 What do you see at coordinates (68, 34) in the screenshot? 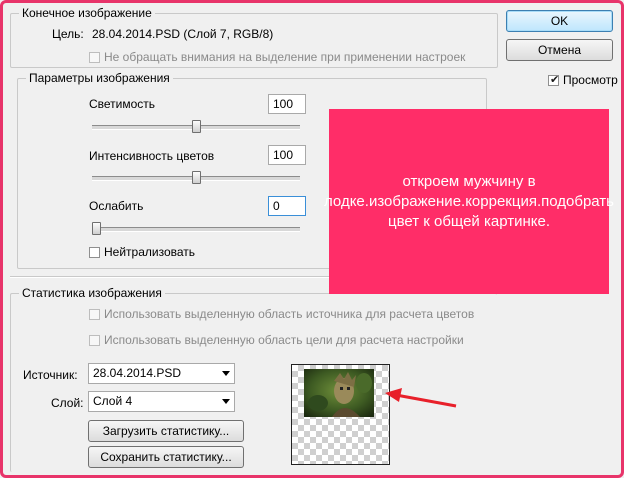
I see `target-label: Цель:` at bounding box center [68, 34].